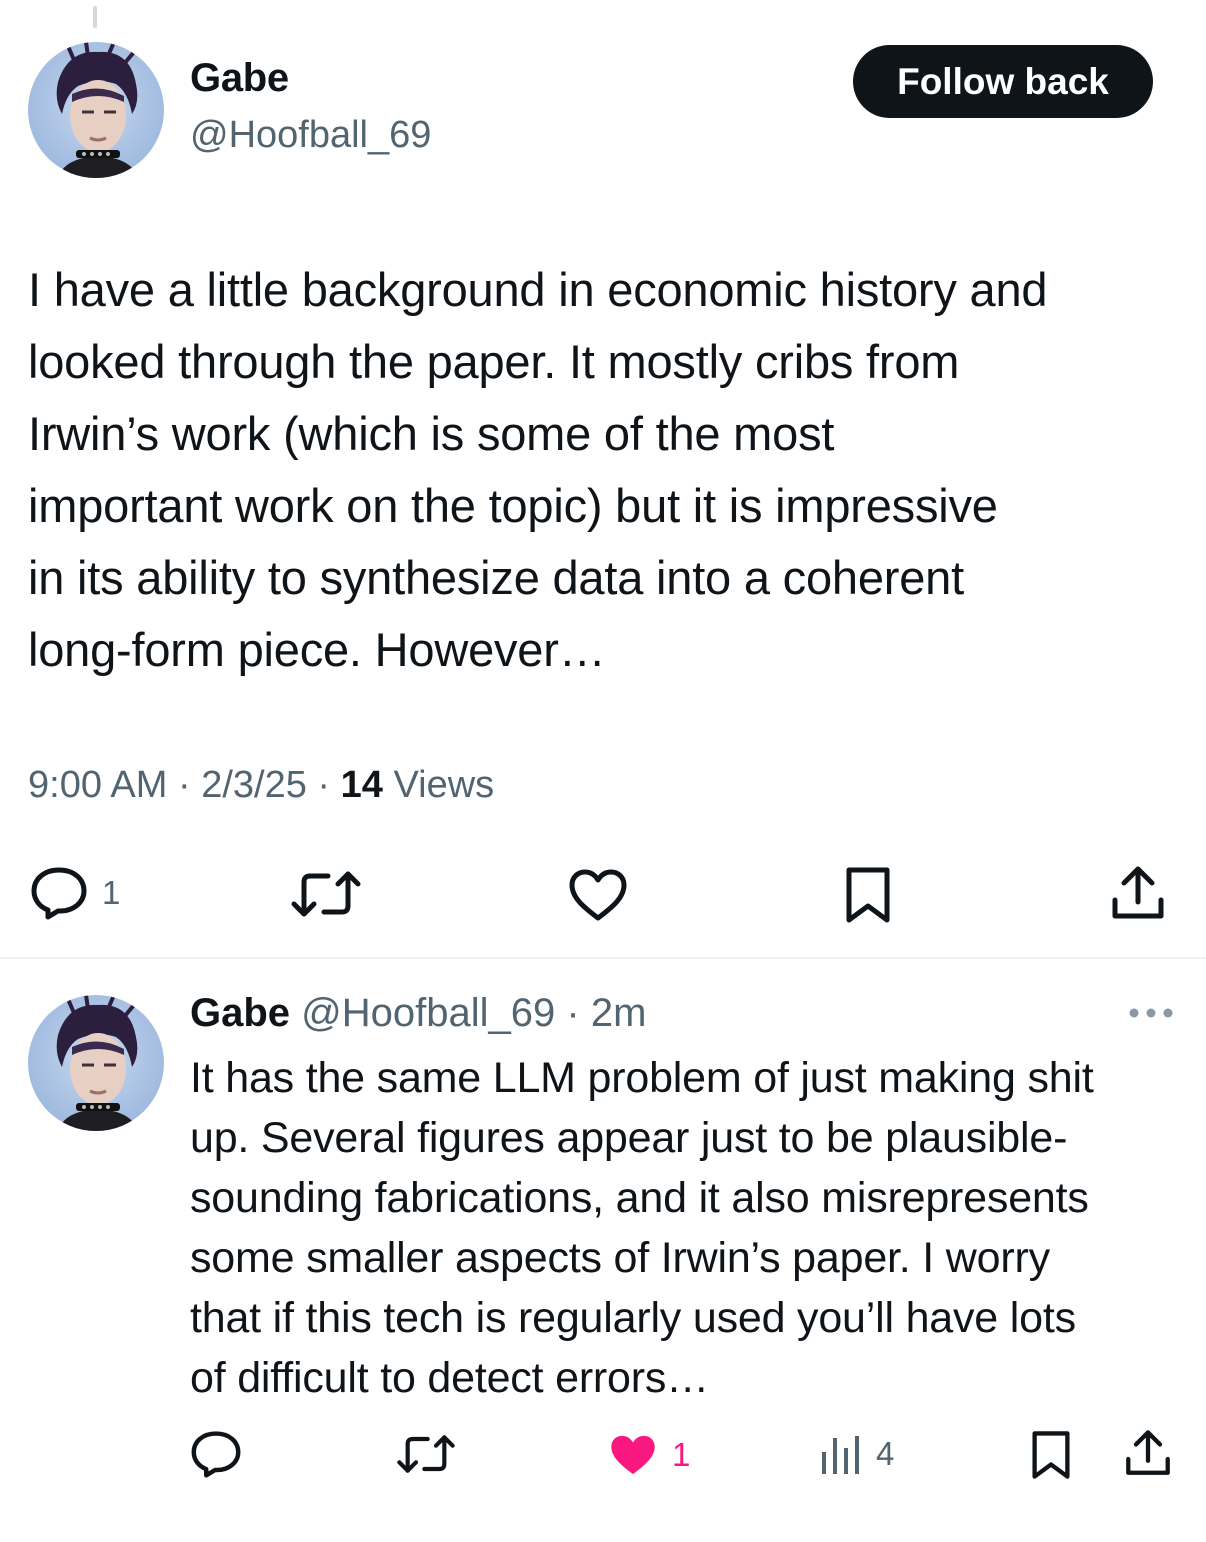  I want to click on author-handle: @Hoofball_69, so click(310, 135).